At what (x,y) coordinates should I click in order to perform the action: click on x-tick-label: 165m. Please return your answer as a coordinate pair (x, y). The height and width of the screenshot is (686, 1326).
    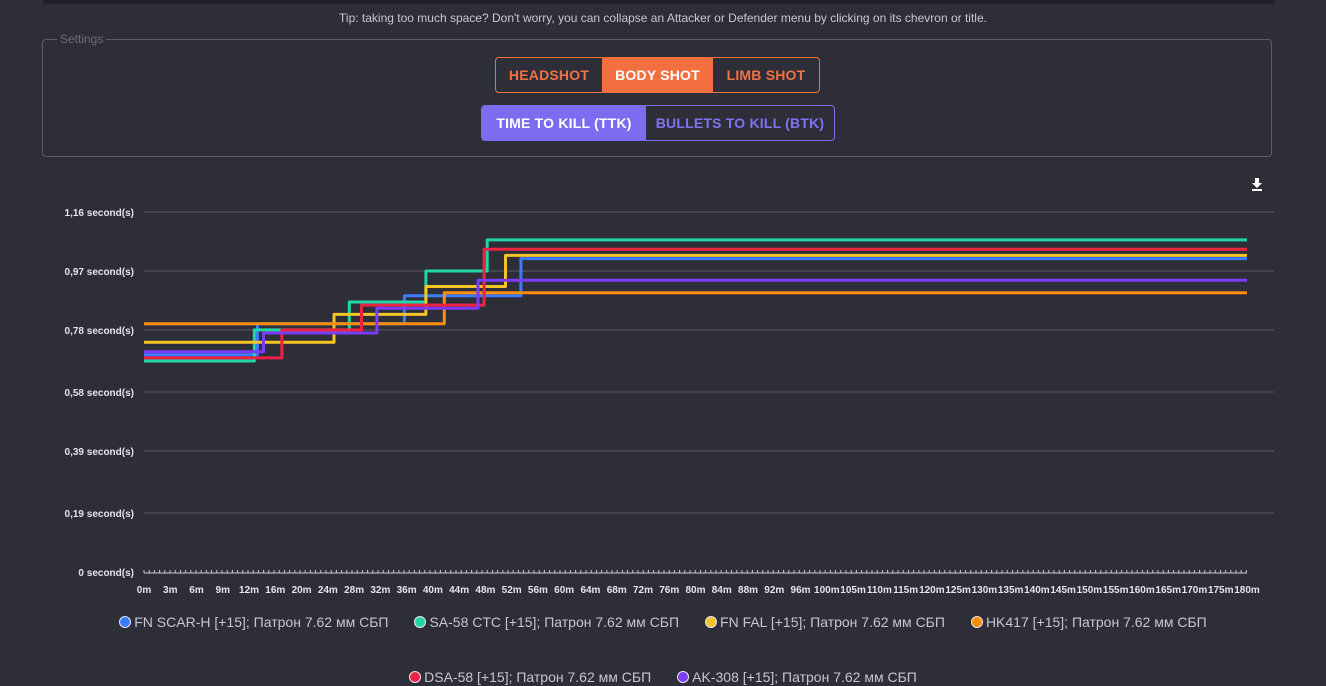
    Looking at the image, I should click on (1168, 590).